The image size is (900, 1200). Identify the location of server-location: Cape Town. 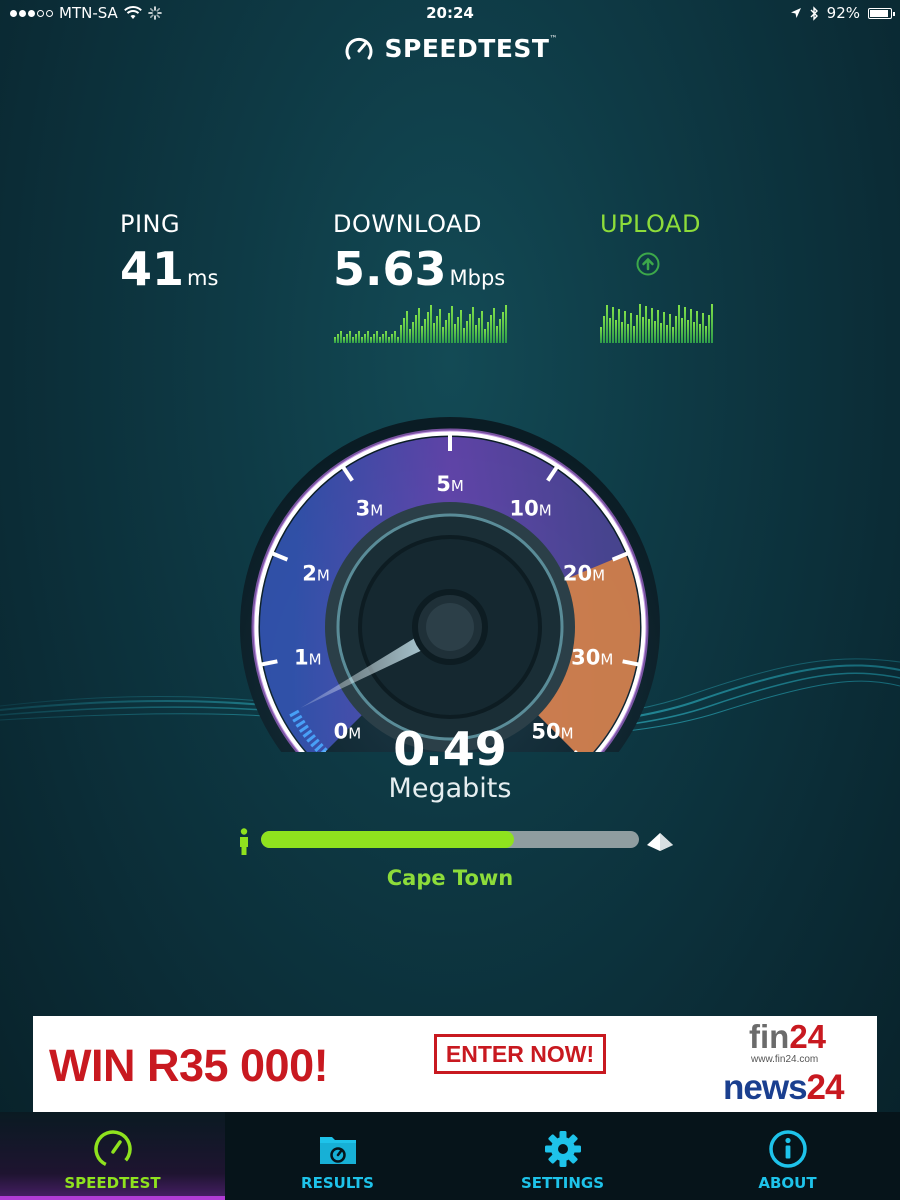
(450, 878).